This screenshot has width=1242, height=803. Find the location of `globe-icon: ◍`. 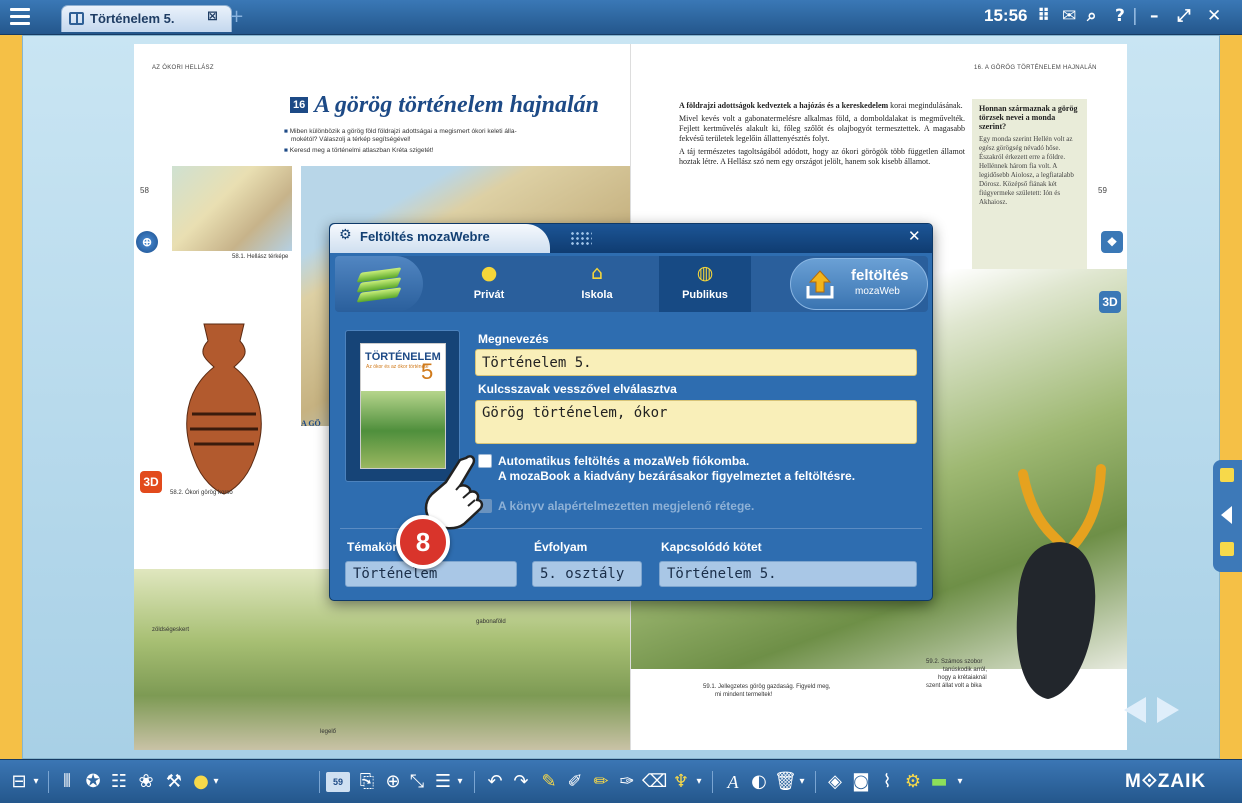

globe-icon: ◍ is located at coordinates (705, 273).